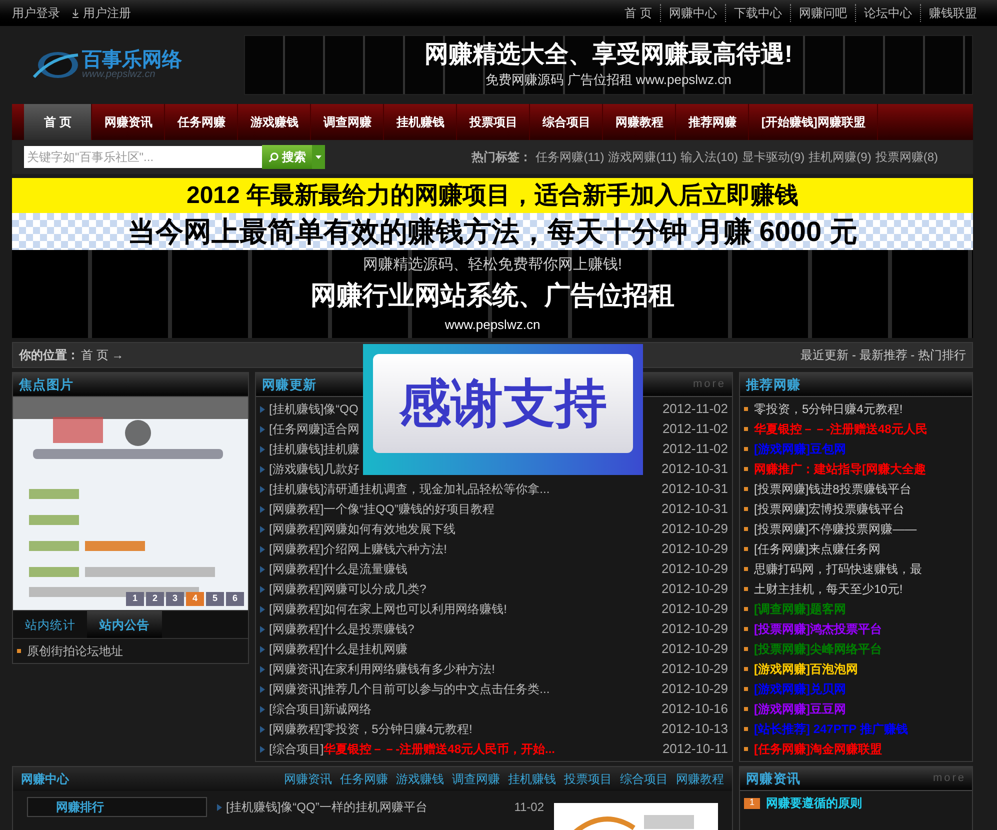  What do you see at coordinates (695, 749) in the screenshot?
I see `article-date: 2012-10-11` at bounding box center [695, 749].